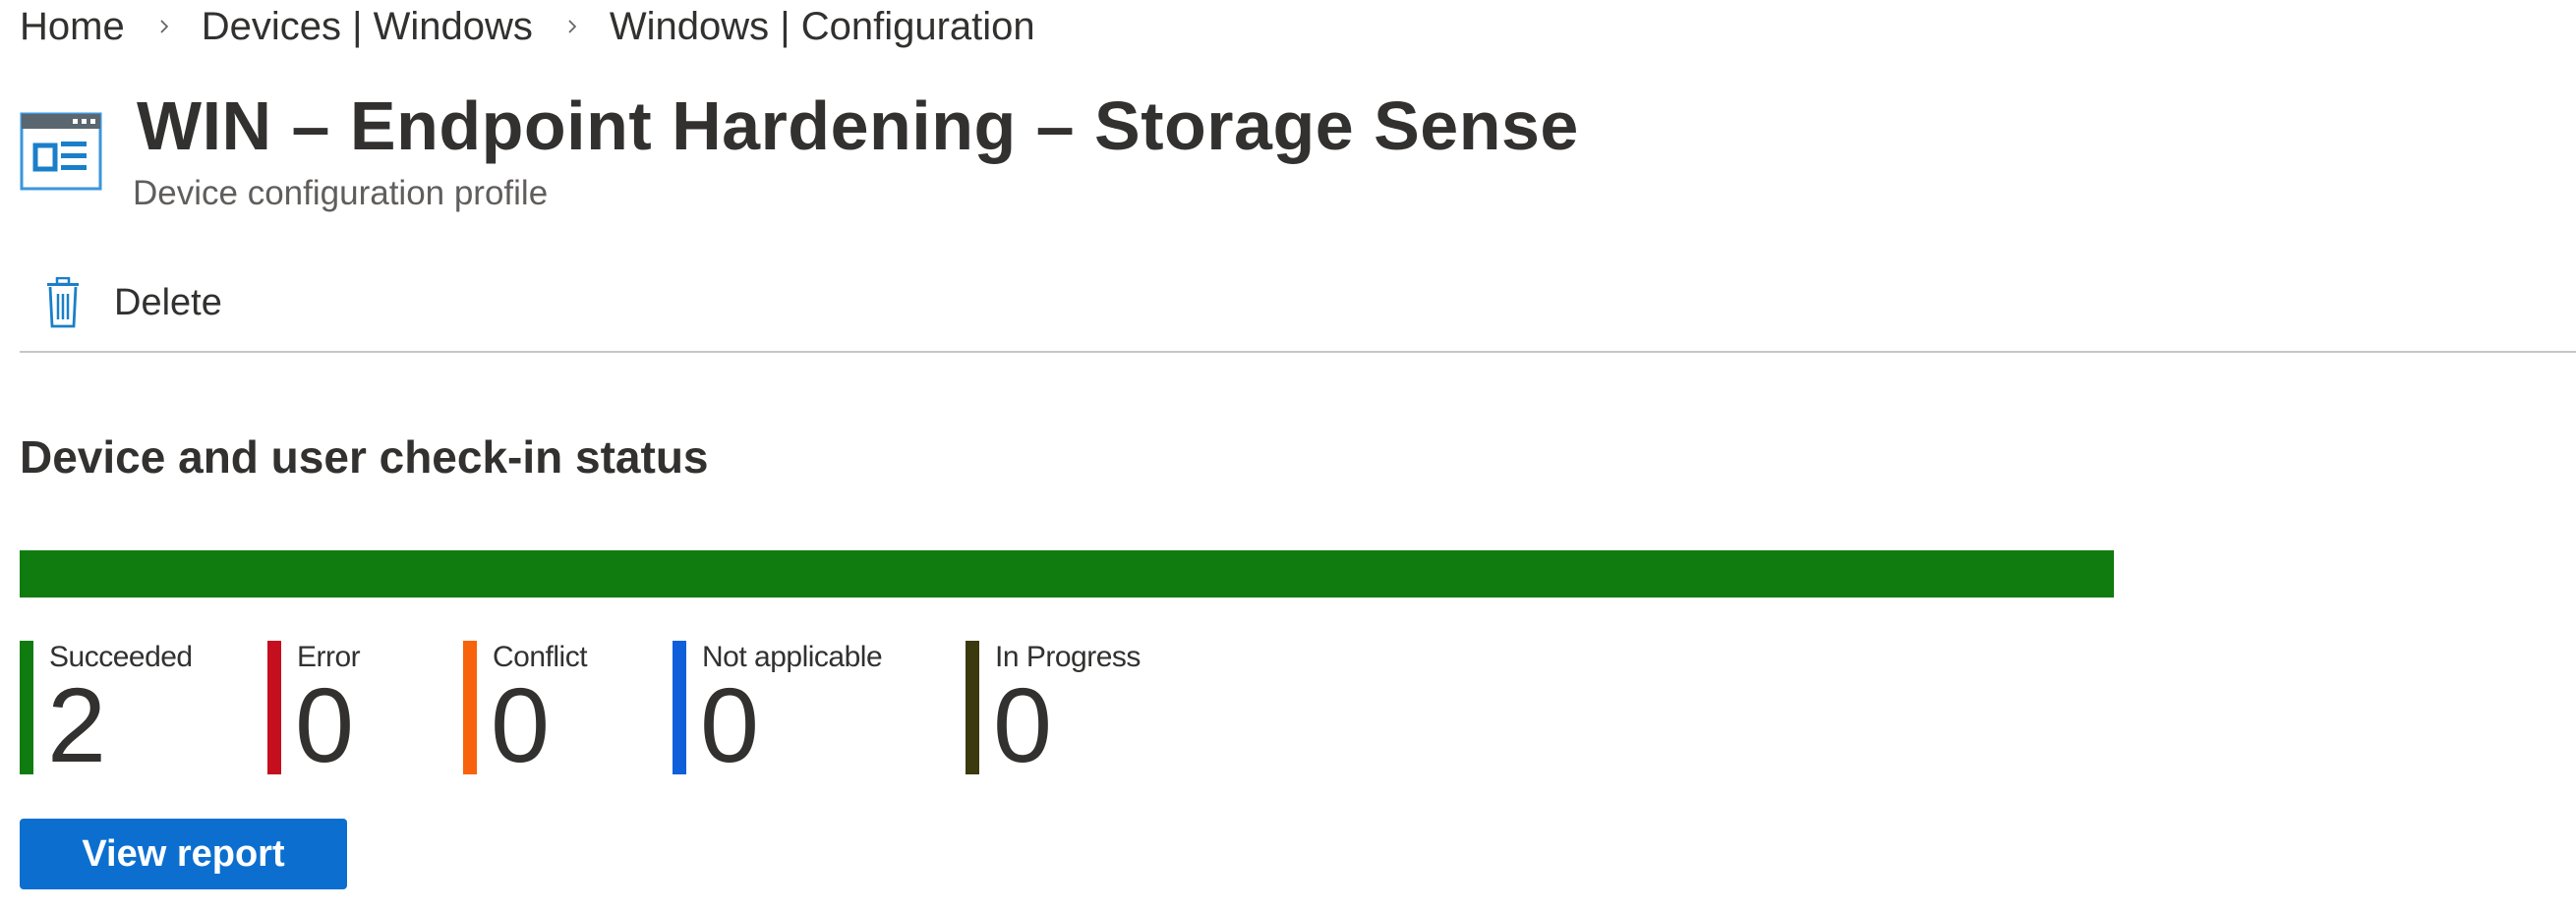  What do you see at coordinates (168, 302) in the screenshot?
I see `delete-label: Delete` at bounding box center [168, 302].